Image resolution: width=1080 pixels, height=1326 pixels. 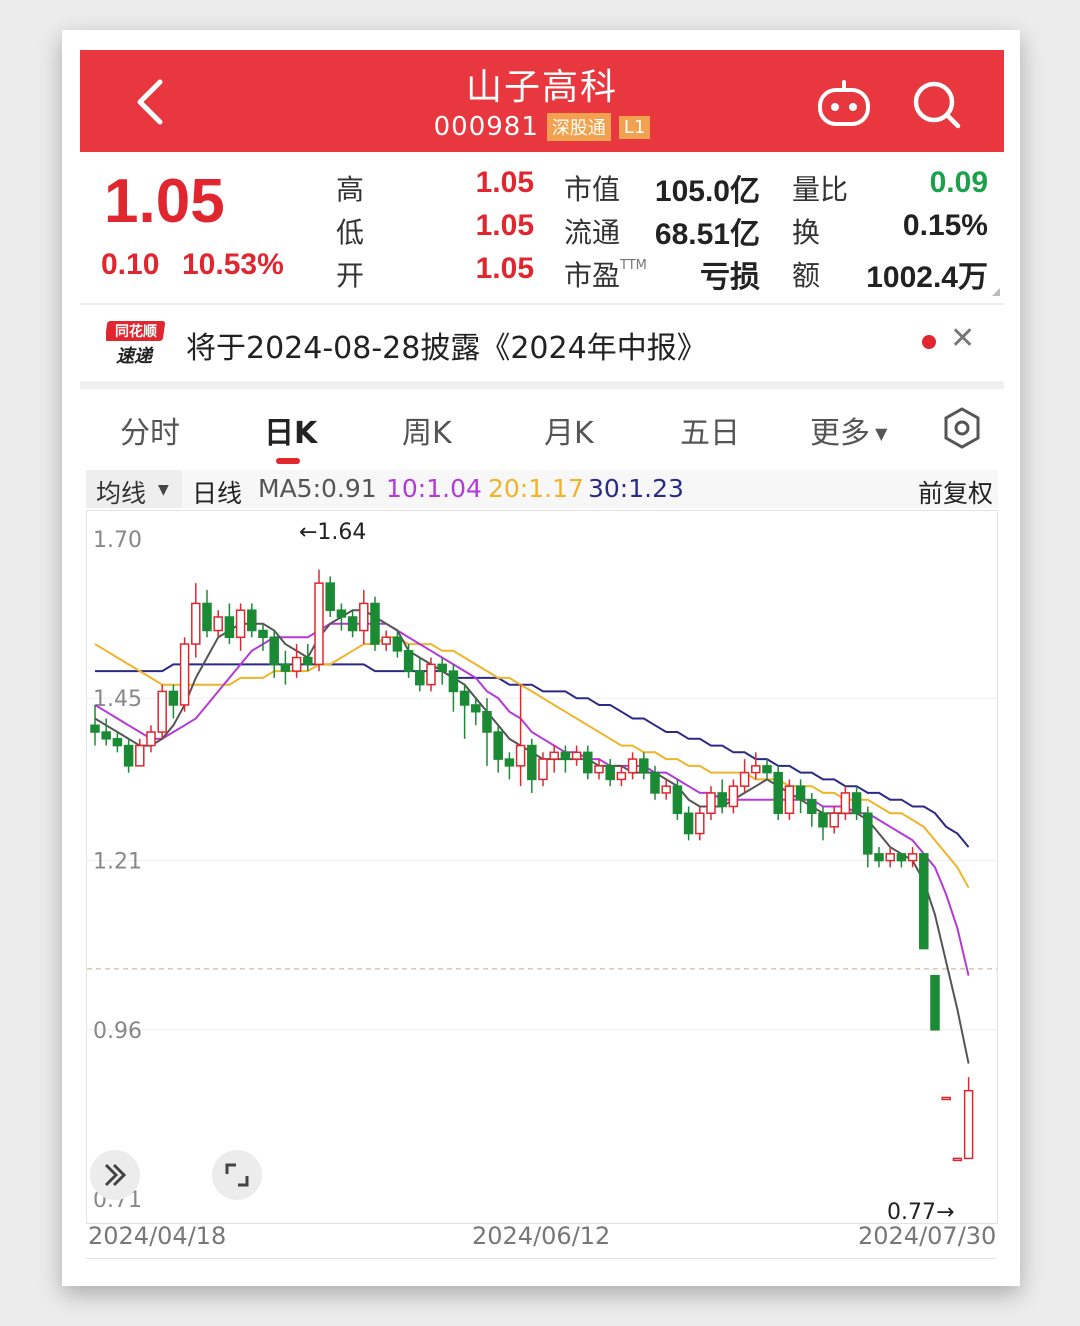 I want to click on tab-monthly-k: 月K, so click(x=569, y=430).